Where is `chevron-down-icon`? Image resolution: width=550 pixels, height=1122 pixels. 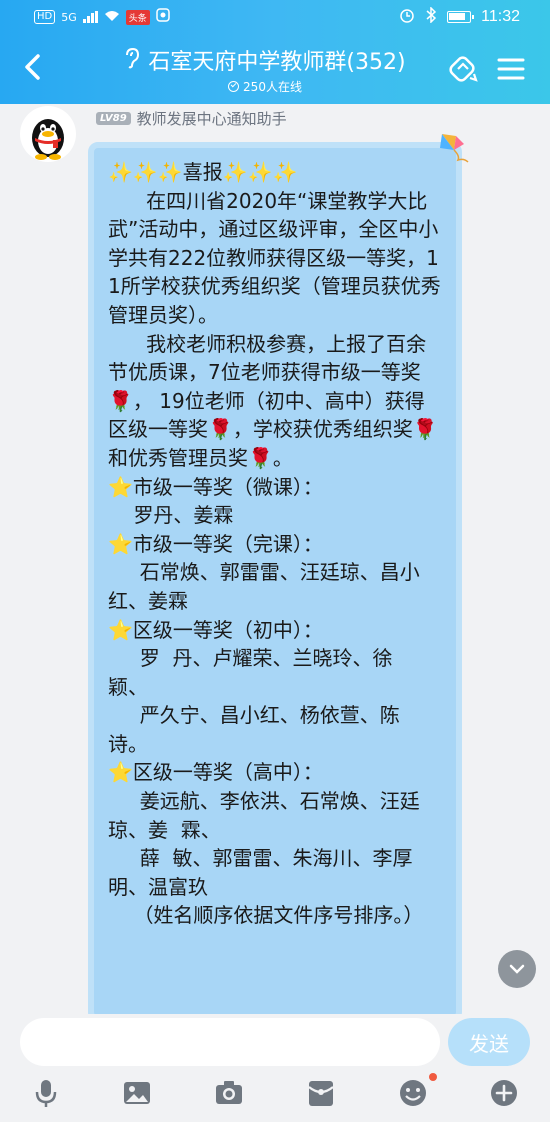
chevron-down-icon is located at coordinates (517, 969).